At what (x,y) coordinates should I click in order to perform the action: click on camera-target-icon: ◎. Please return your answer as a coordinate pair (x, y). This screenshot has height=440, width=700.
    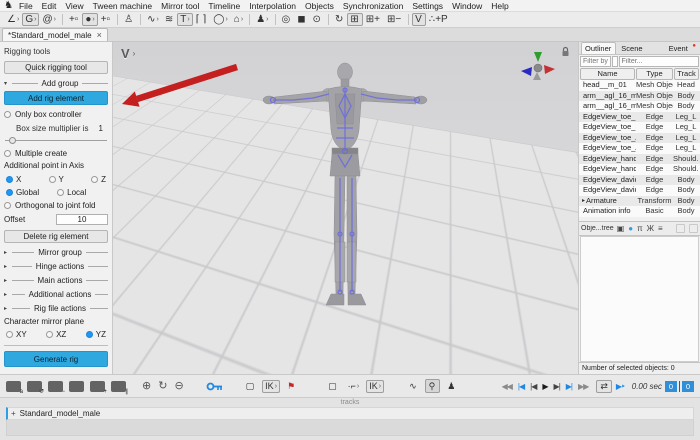
    Looking at the image, I should click on (287, 20).